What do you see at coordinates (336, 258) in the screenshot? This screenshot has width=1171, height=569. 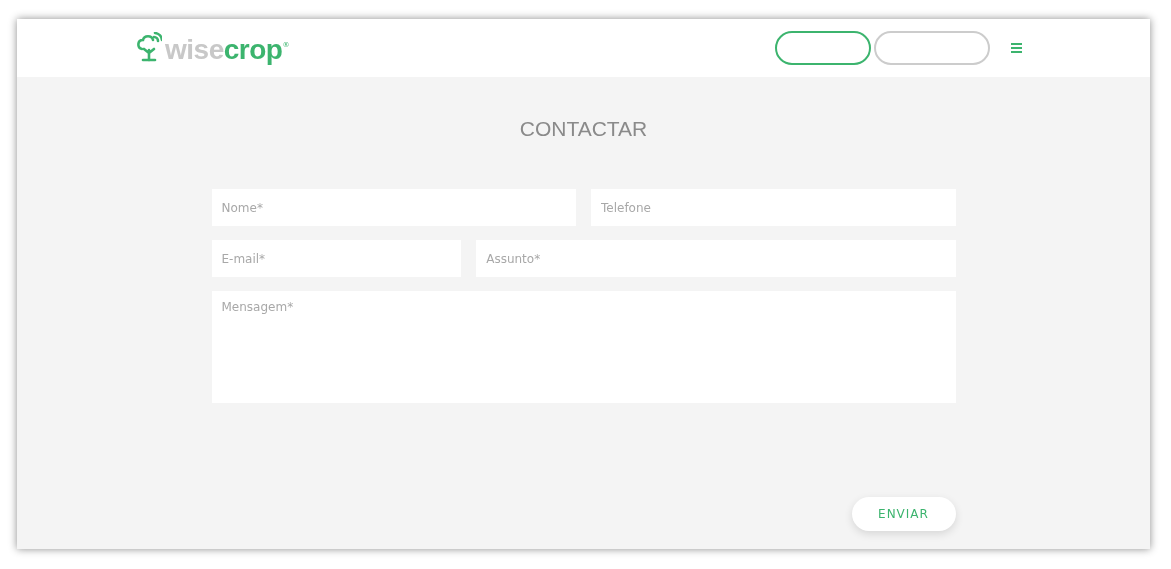 I see `input-field: E-mail*` at bounding box center [336, 258].